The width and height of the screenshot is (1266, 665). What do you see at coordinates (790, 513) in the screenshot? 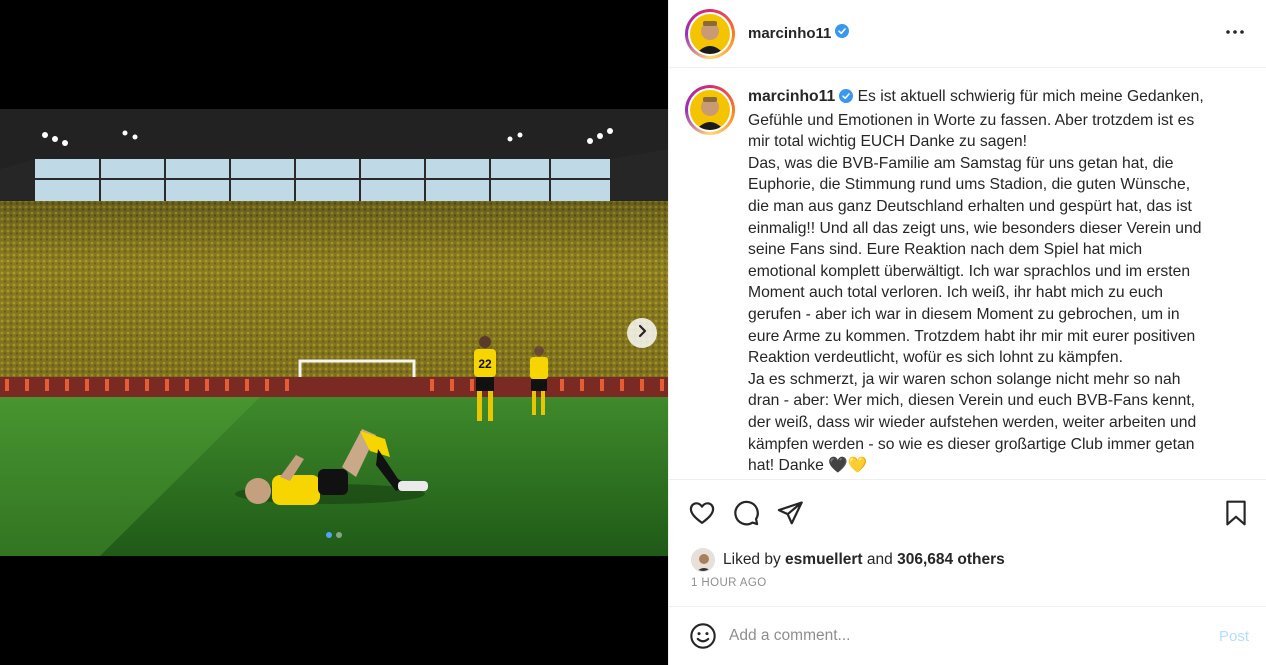
I see `paper-plane-icon` at bounding box center [790, 513].